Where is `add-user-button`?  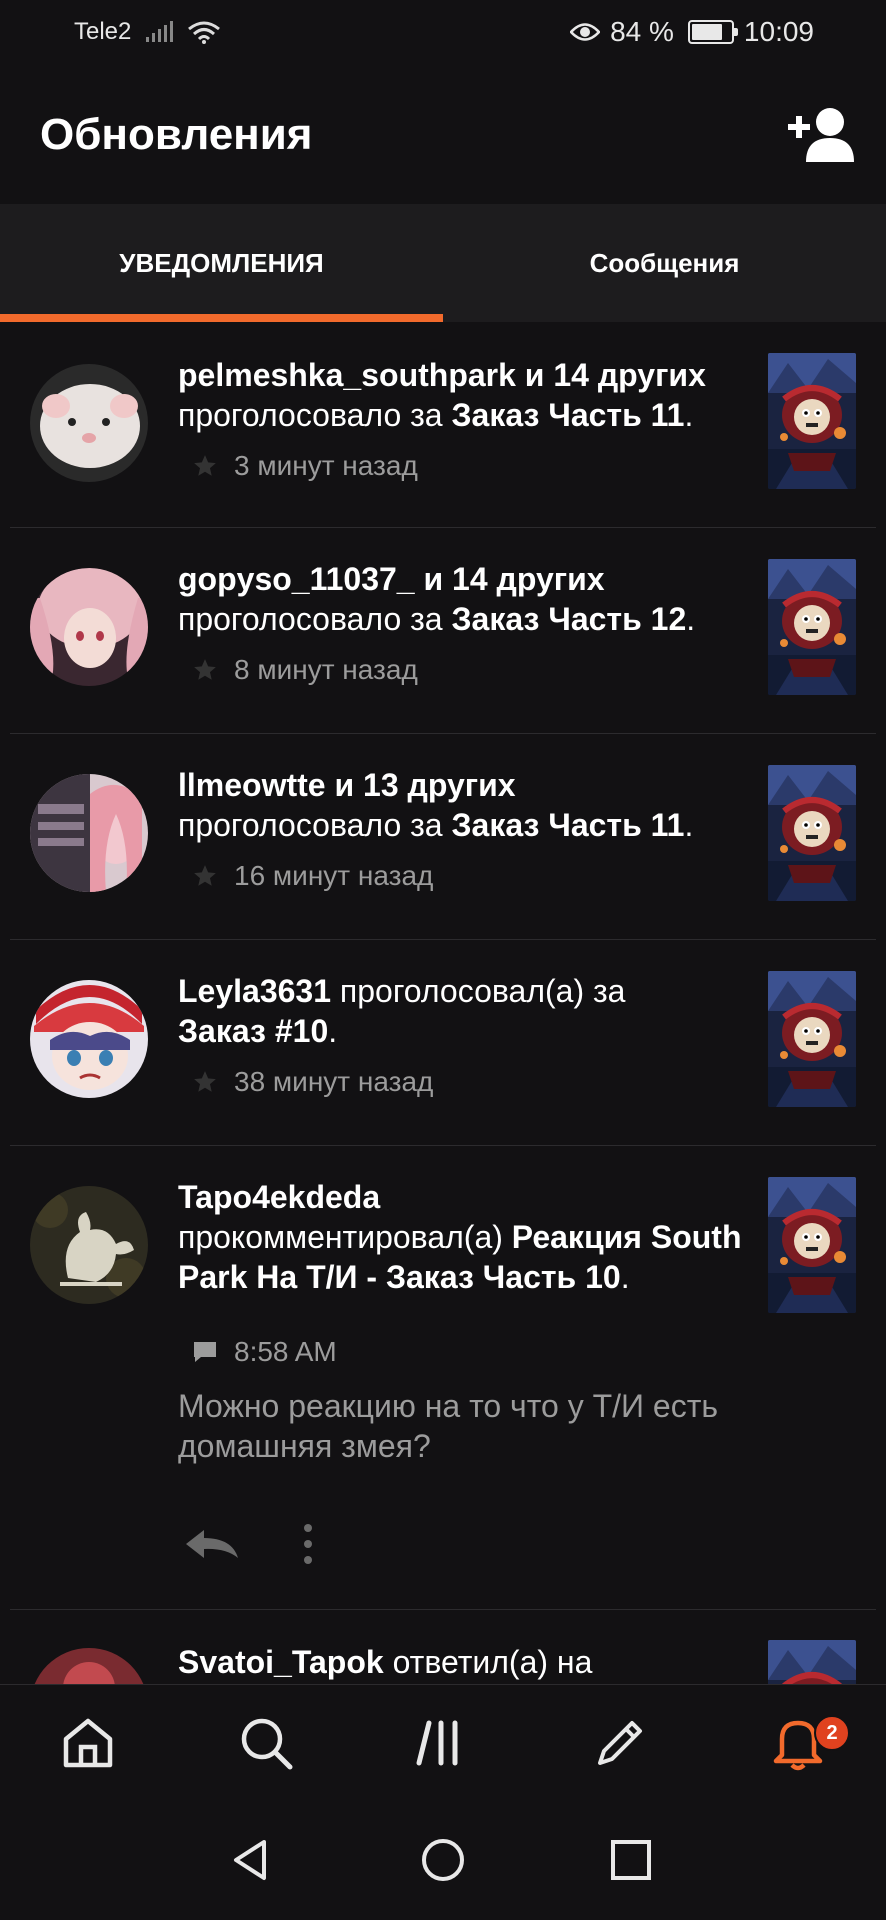
add-user-button is located at coordinates (821, 134).